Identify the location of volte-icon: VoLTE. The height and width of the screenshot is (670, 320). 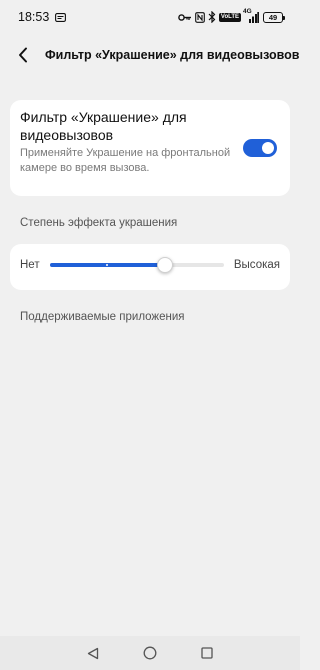
(229, 17).